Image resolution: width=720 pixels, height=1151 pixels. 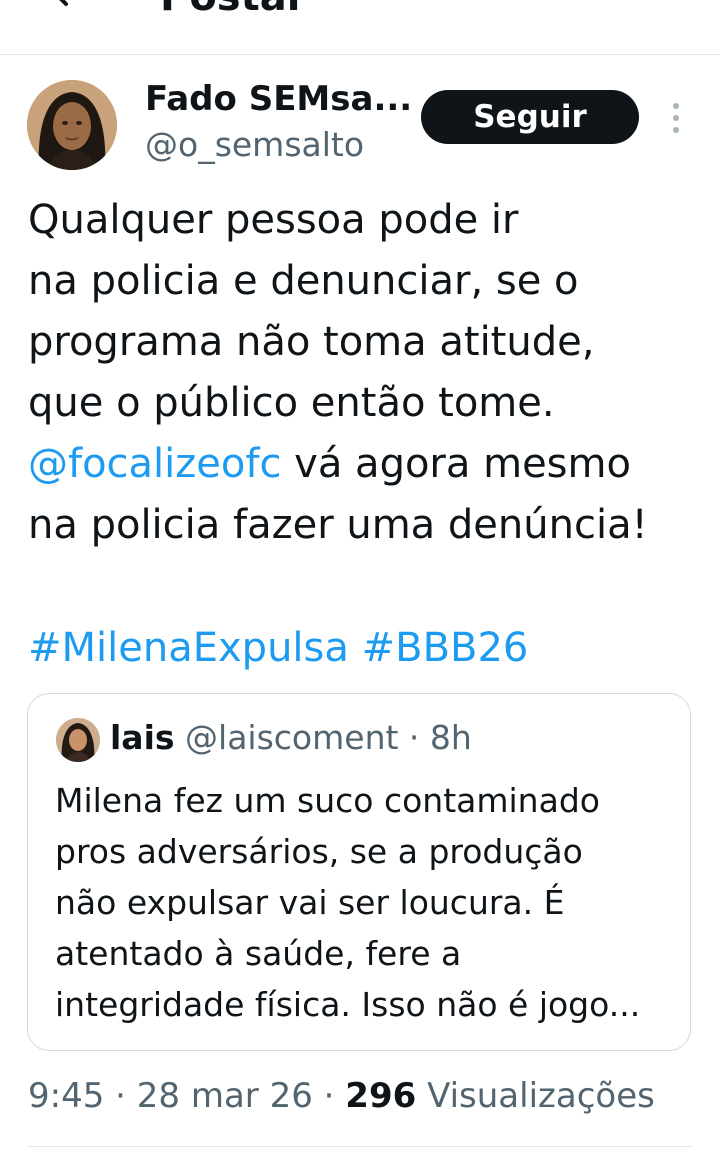 I want to click on views-label: Visualizações, so click(x=535, y=1096).